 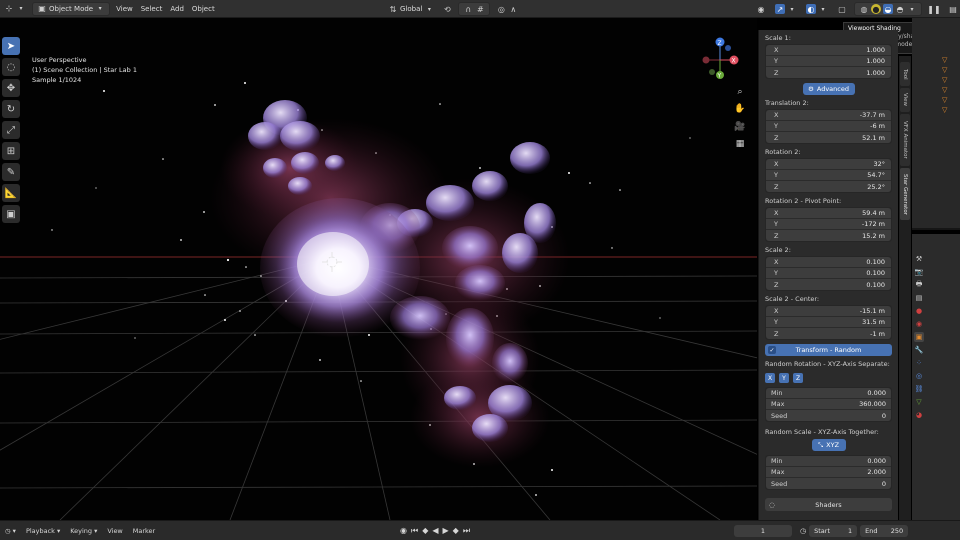 What do you see at coordinates (952, 9) in the screenshot?
I see `workspace-switch: ▤▾` at bounding box center [952, 9].